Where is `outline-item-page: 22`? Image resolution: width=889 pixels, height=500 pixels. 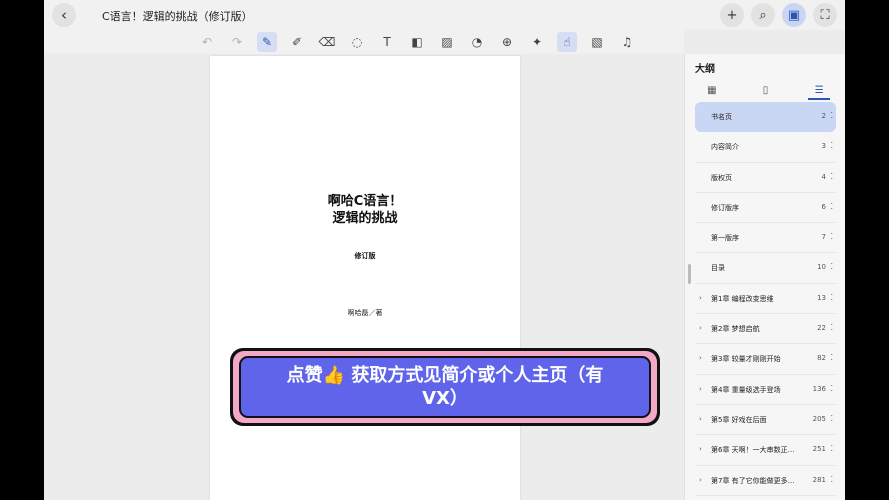
outline-item-page: 22 is located at coordinates (821, 328).